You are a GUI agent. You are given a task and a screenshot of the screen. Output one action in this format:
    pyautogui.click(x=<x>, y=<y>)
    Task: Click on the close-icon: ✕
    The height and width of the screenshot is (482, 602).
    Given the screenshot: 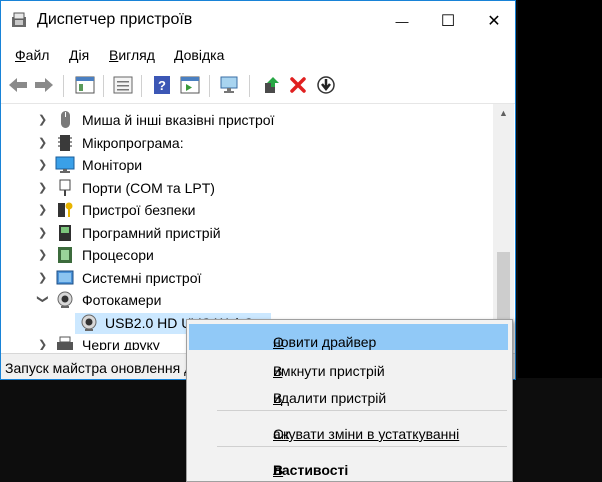 What is the action you would take?
    pyautogui.click(x=494, y=21)
    